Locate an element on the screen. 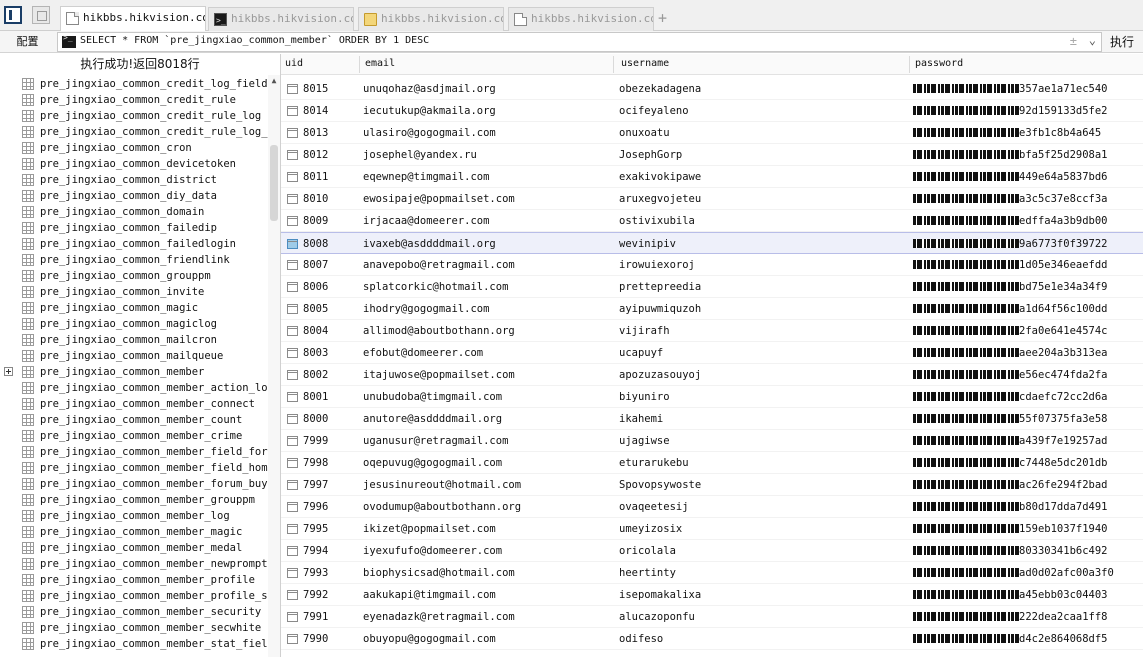  cell-email: unubudoba@timgmail.com is located at coordinates (432, 397).